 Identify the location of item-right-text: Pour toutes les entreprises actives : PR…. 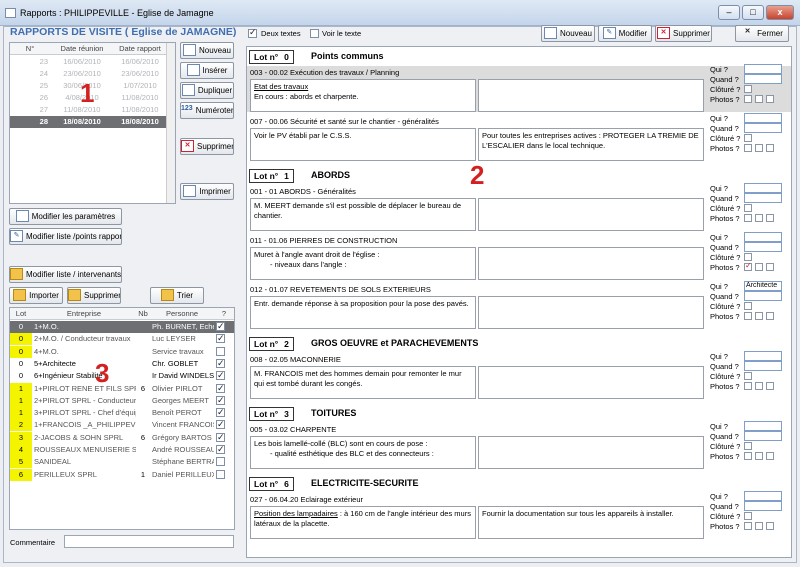
(591, 144).